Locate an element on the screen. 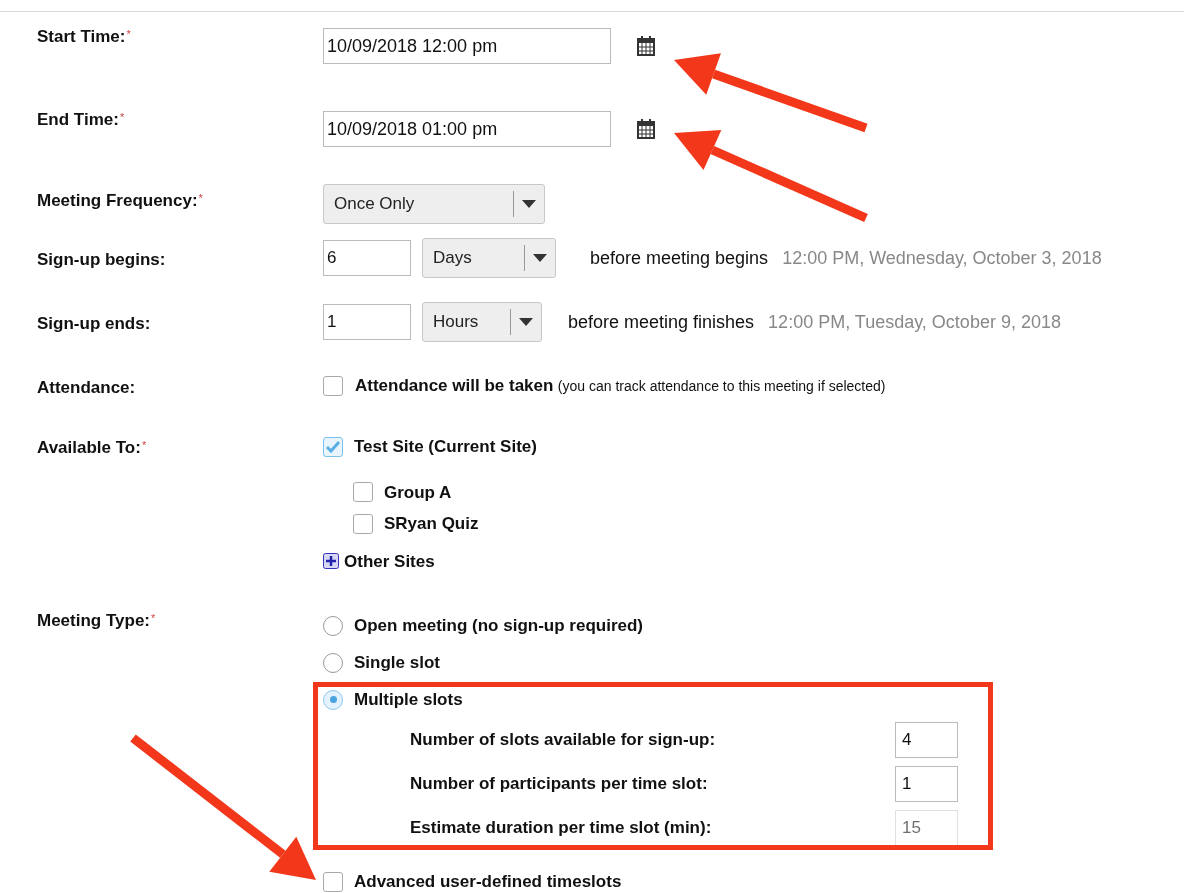  number-field: 6 is located at coordinates (367, 258).